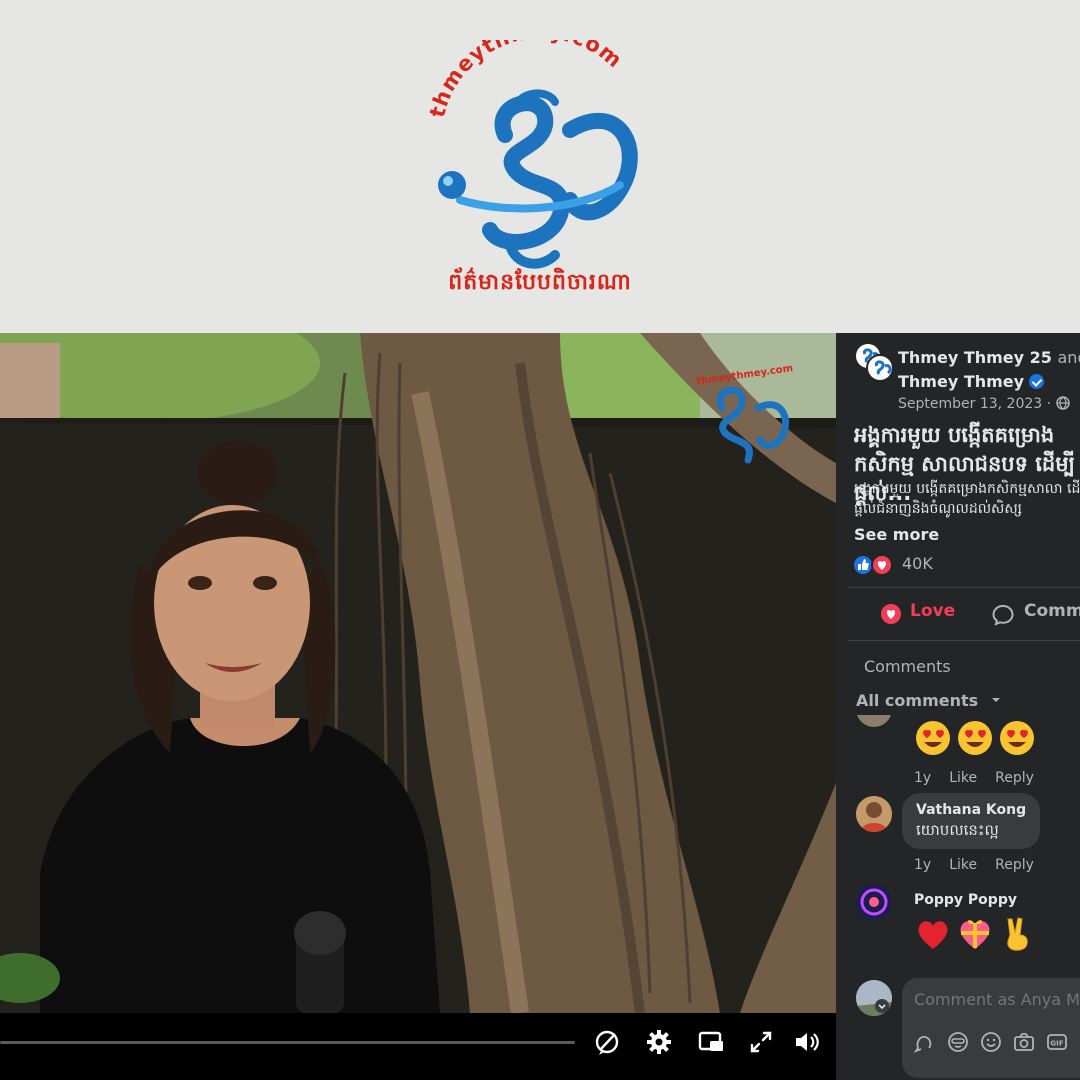  What do you see at coordinates (991, 1028) in the screenshot?
I see `comment-composer: GIF` at bounding box center [991, 1028].